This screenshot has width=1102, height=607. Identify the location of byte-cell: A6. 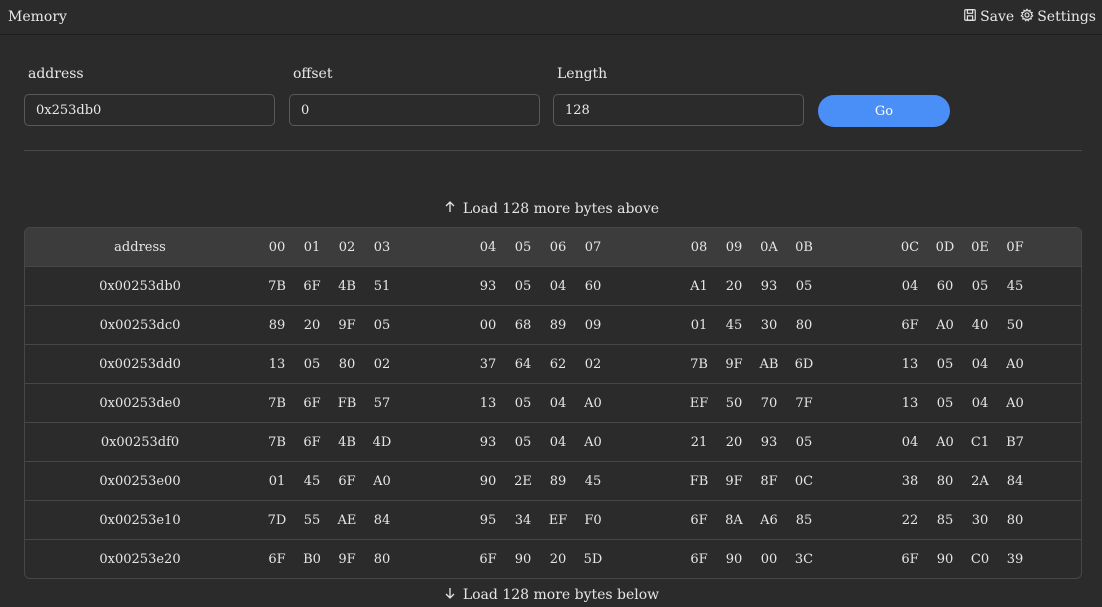
(769, 520).